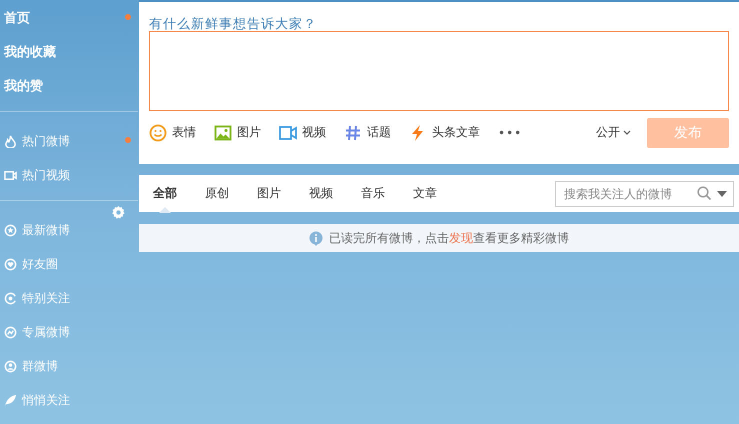 This screenshot has height=424, width=739. I want to click on search-icon, so click(704, 193).